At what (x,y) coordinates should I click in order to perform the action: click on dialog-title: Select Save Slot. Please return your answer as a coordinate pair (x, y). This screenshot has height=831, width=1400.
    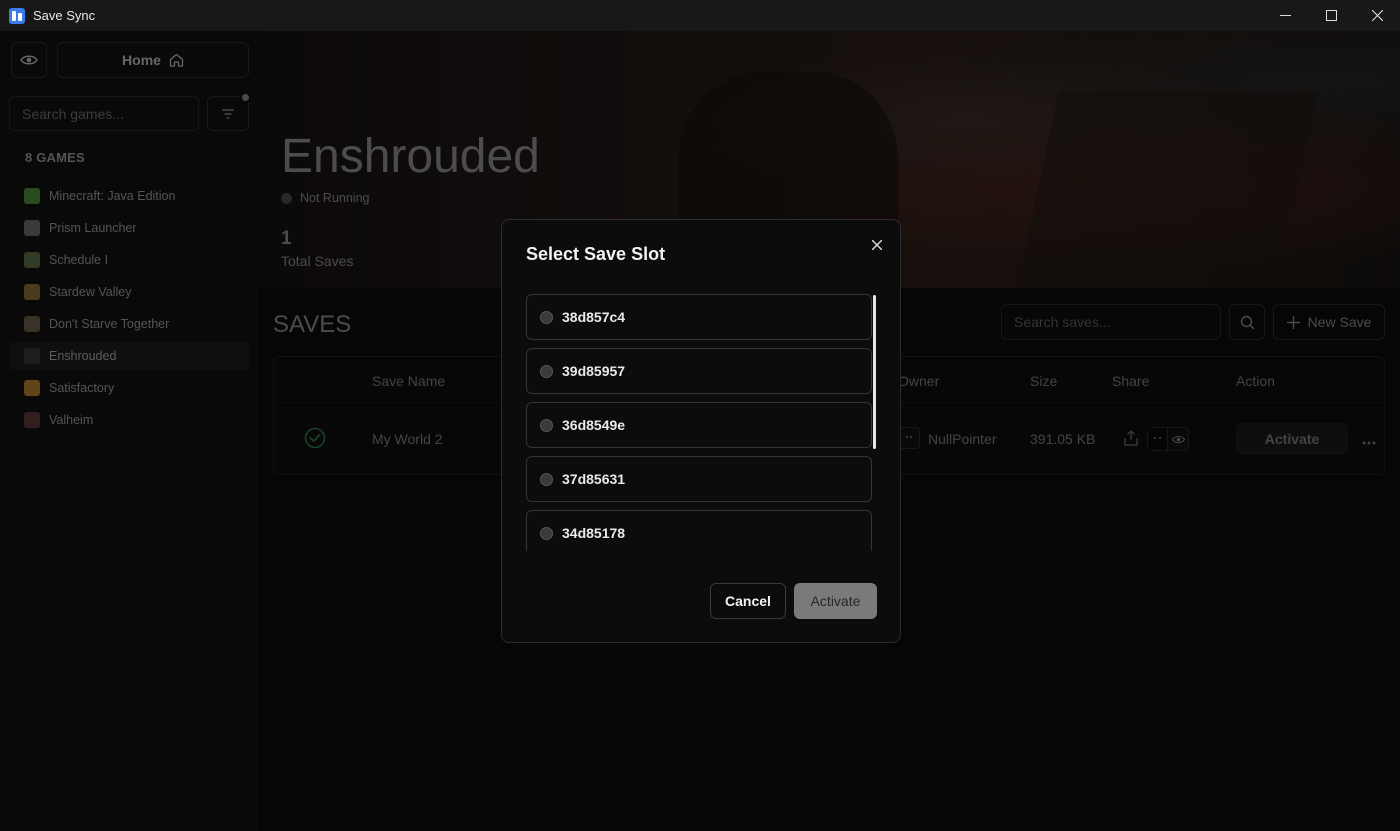
    Looking at the image, I should click on (596, 254).